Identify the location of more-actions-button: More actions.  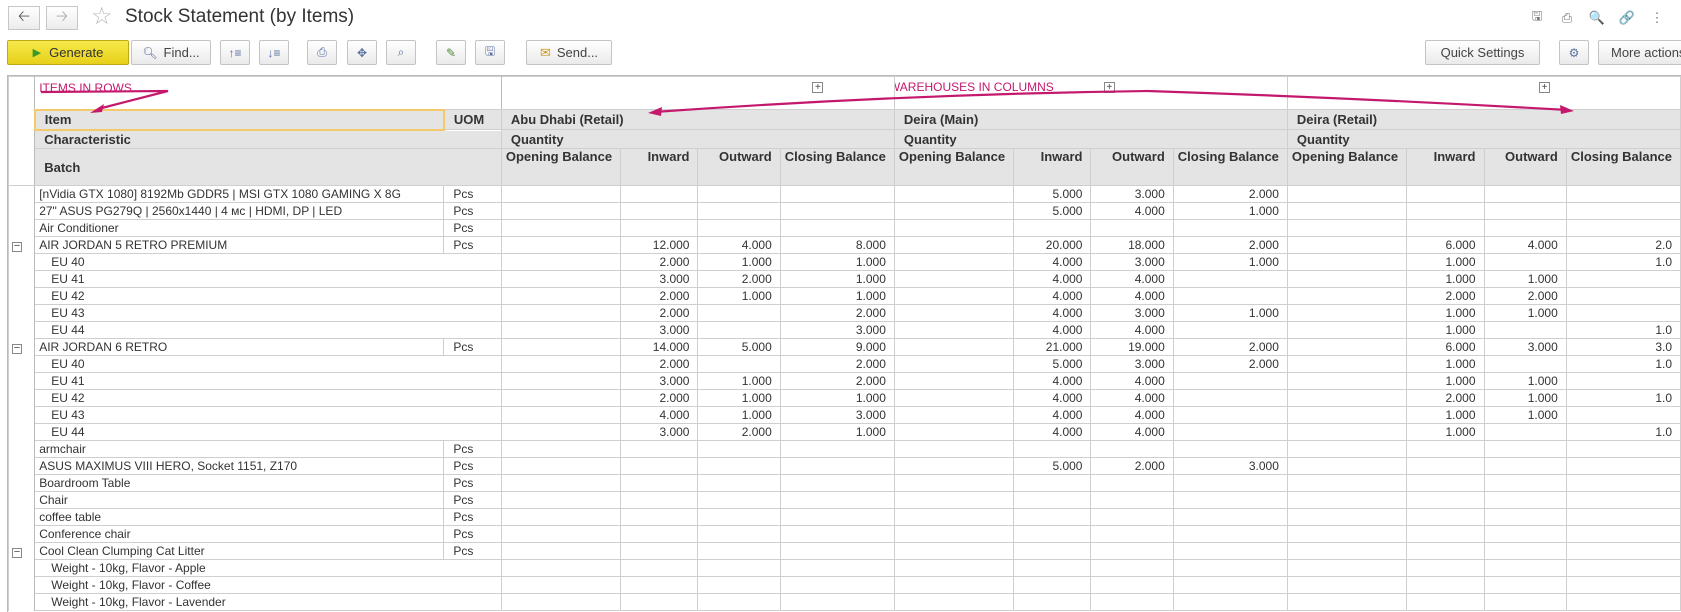
(1639, 52).